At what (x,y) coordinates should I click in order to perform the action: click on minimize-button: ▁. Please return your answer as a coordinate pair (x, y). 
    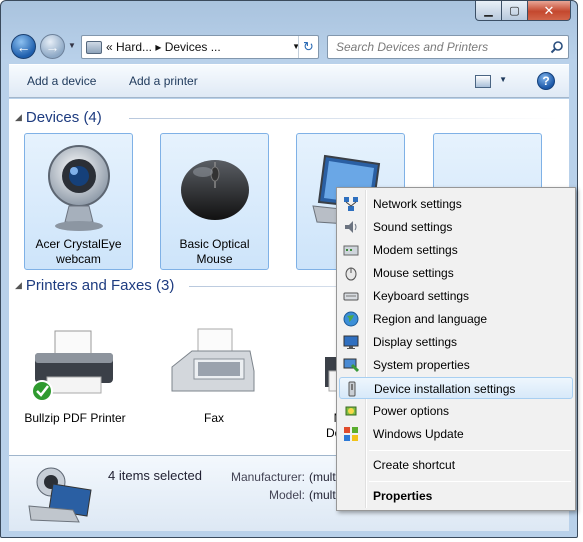
    Looking at the image, I should click on (488, 11).